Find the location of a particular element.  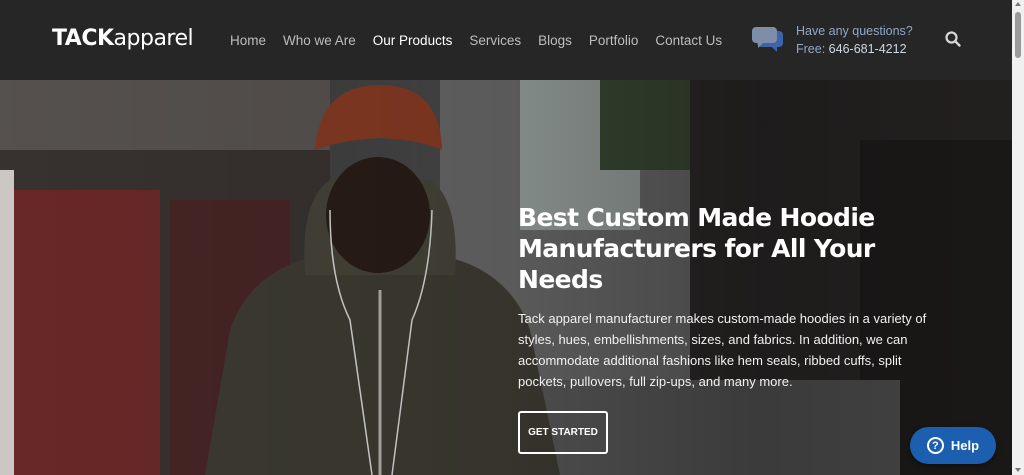

contact-question: Have any questions? is located at coordinates (854, 31).